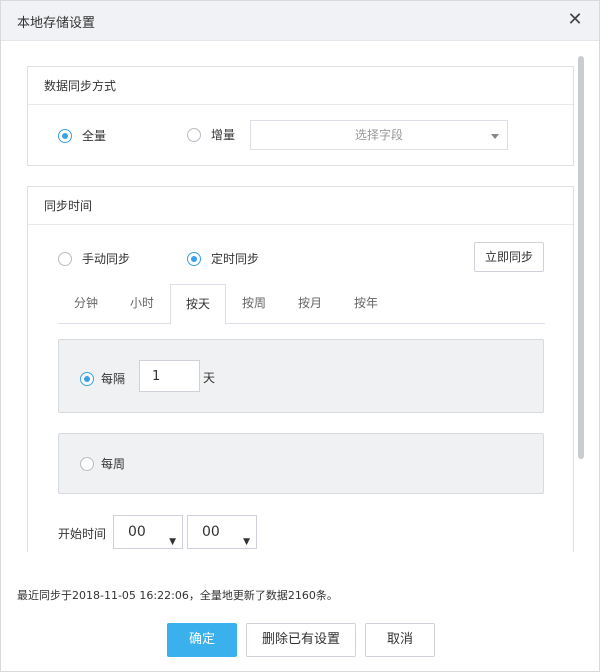  I want to click on tab-hour: 小时, so click(142, 304).